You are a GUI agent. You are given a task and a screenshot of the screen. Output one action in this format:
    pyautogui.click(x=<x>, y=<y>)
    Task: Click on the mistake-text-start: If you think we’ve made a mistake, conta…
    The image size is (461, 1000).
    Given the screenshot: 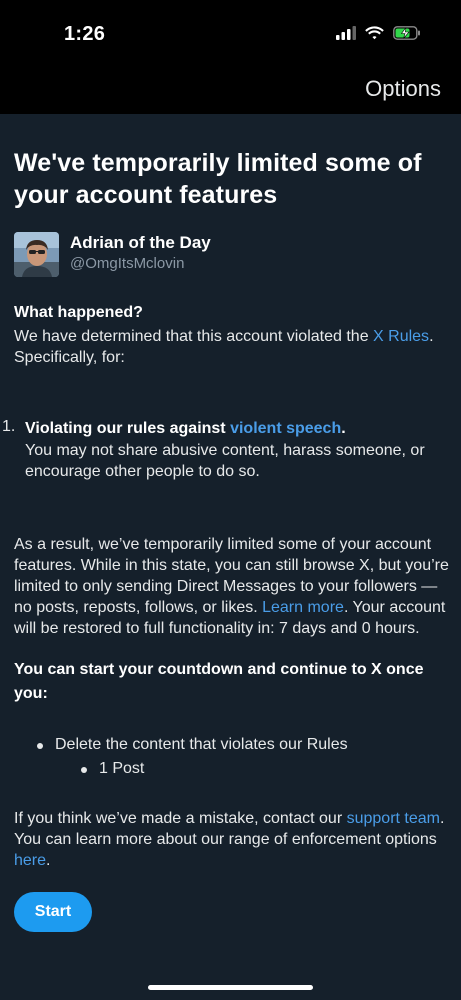 What is the action you would take?
    pyautogui.click(x=180, y=818)
    